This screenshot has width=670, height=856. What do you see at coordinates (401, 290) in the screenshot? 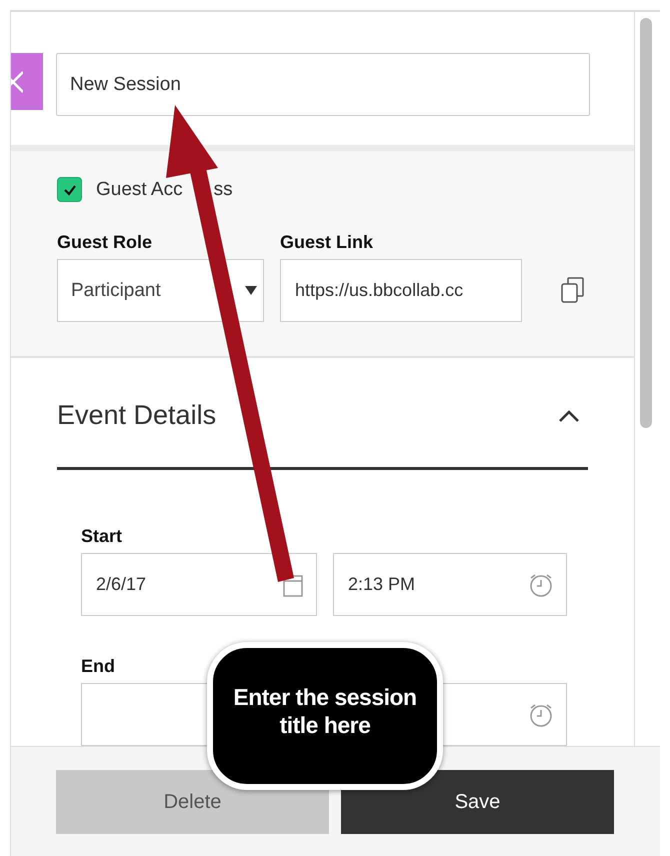
I see `guest-link-field: https://us.bbcollab.cc` at bounding box center [401, 290].